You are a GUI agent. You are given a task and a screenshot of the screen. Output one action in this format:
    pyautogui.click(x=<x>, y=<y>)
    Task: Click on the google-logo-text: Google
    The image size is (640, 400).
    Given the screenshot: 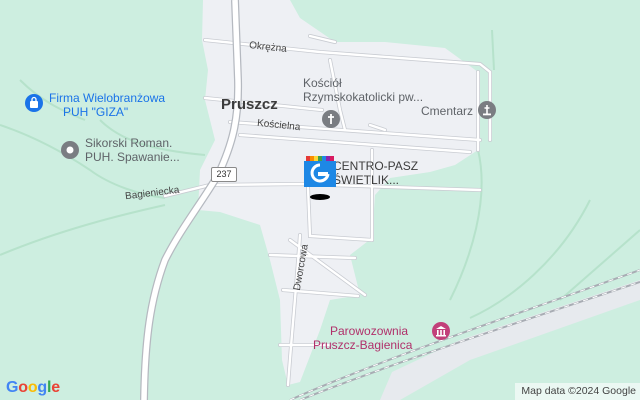 What is the action you would take?
    pyautogui.click(x=33, y=387)
    